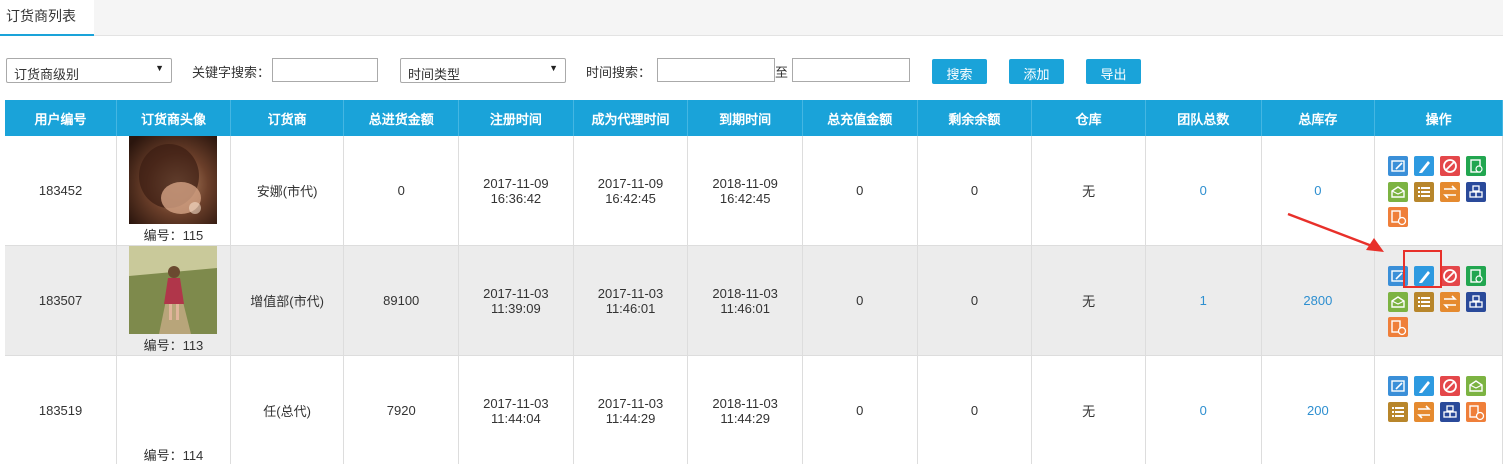 The width and height of the screenshot is (1503, 464). Describe the element at coordinates (325, 70) in the screenshot. I see `keyword-input` at that location.